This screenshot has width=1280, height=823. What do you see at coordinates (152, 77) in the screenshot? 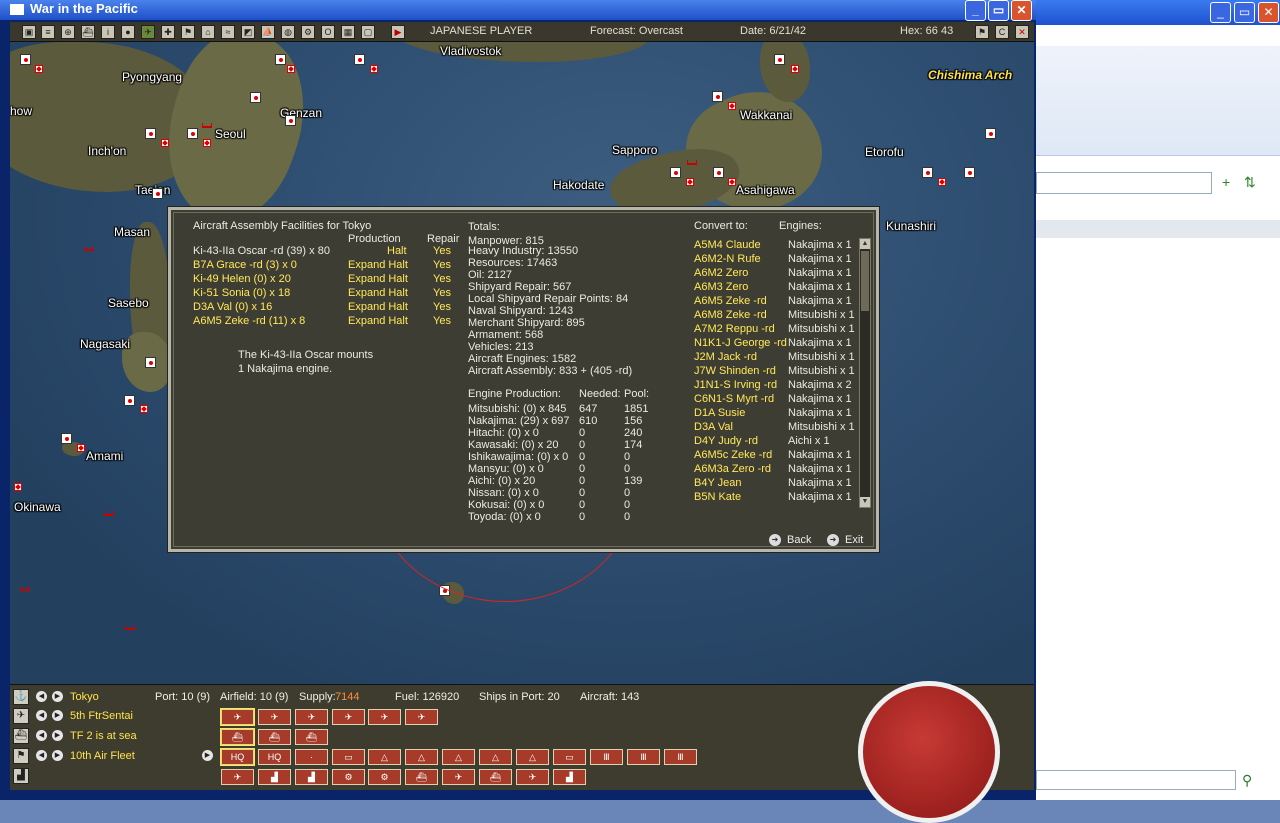
I see `map-label-pyongyang: Pyongyang` at bounding box center [152, 77].